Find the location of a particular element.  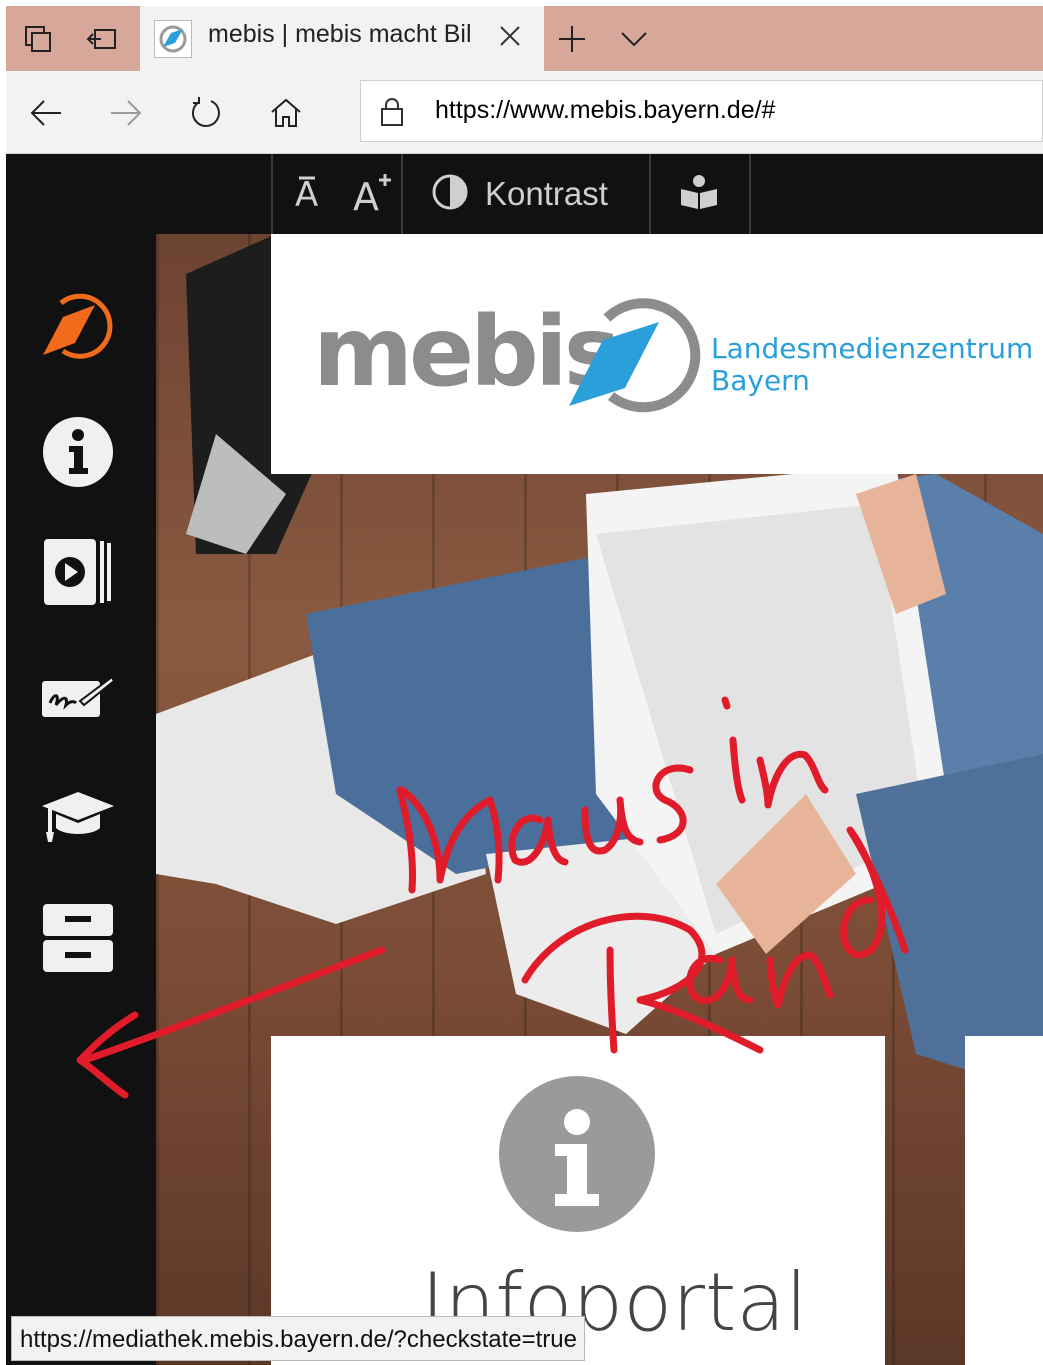

logo-subtitle-line2: Bayern is located at coordinates (760, 380).